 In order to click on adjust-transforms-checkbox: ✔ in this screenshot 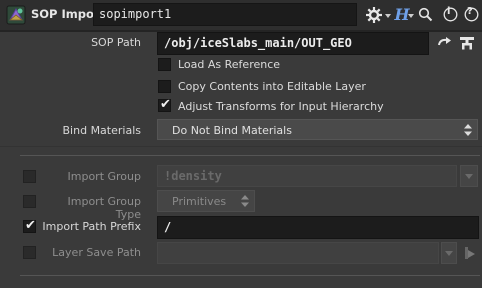, I will do `click(164, 104)`.